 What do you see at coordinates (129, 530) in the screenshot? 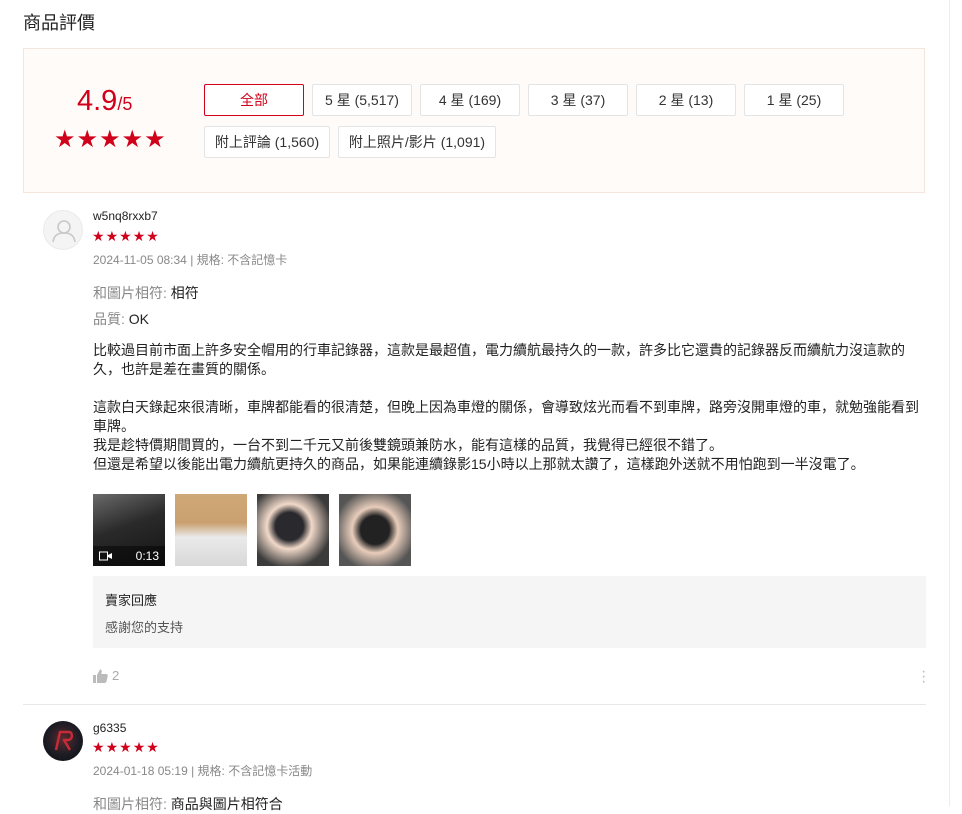
I see `review-video-thumbnail: 0:13` at bounding box center [129, 530].